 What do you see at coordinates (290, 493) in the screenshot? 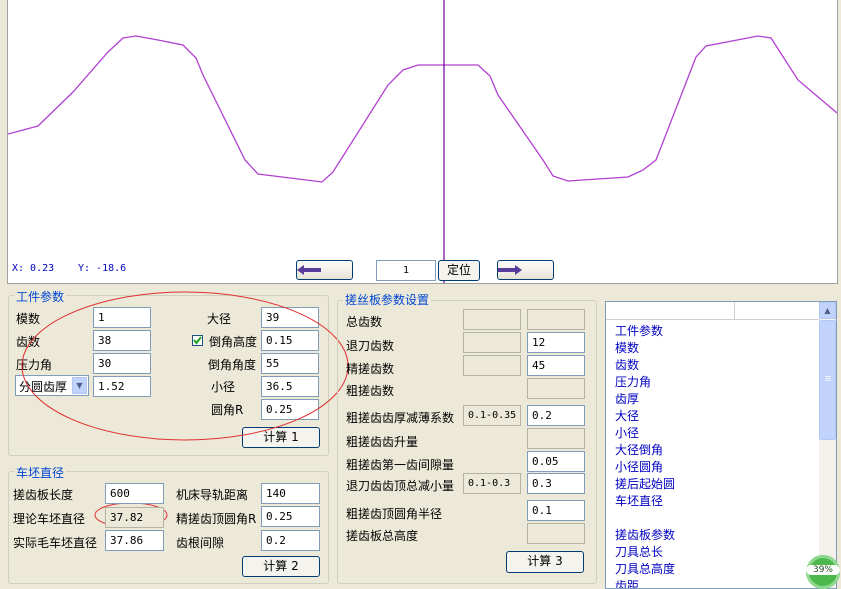
I see `rail-distance-input: 140` at bounding box center [290, 493].